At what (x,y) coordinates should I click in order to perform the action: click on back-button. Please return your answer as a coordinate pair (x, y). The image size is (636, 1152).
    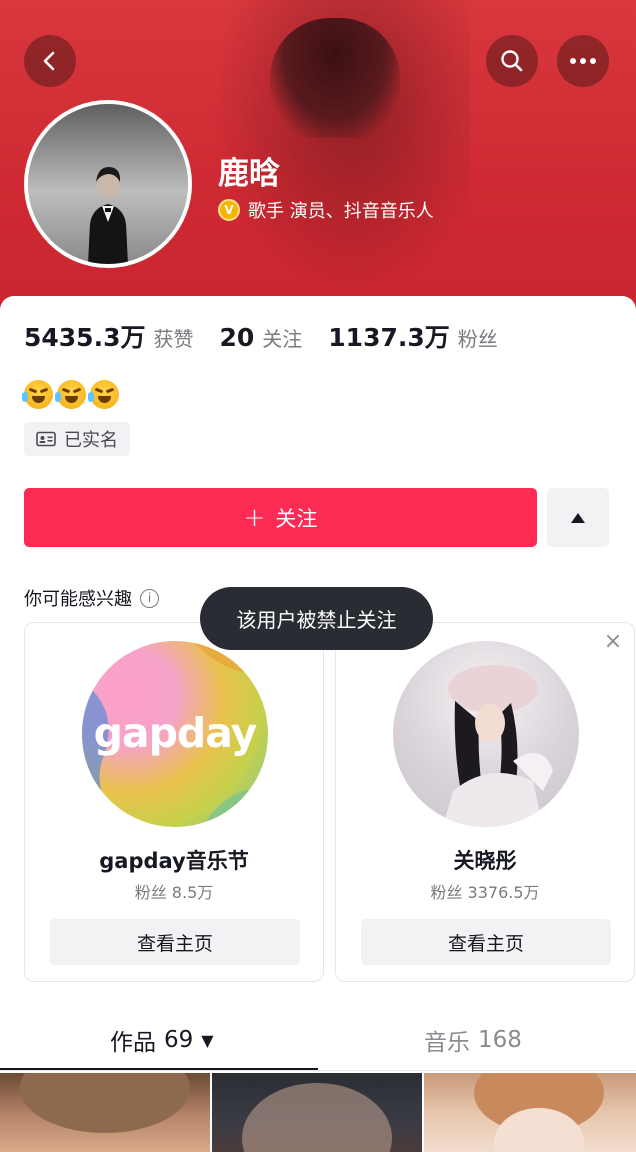
    Looking at the image, I should click on (50, 61).